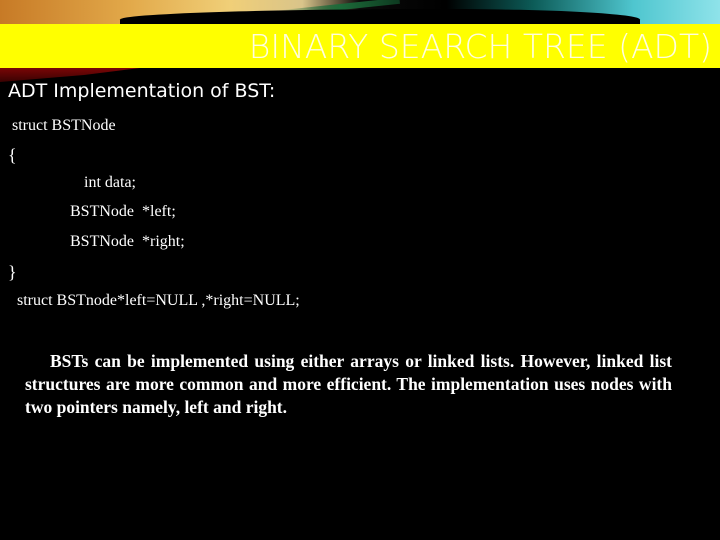  I want to click on code-line-right-pointer: BSTNode *right;, so click(127, 241).